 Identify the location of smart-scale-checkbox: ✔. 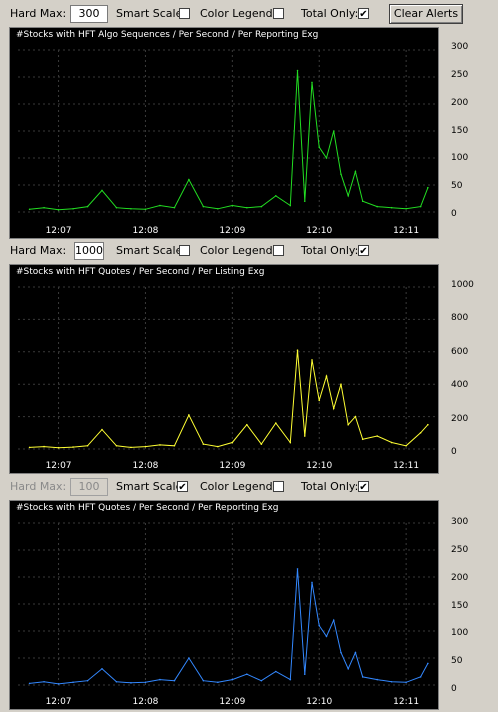
(182, 487).